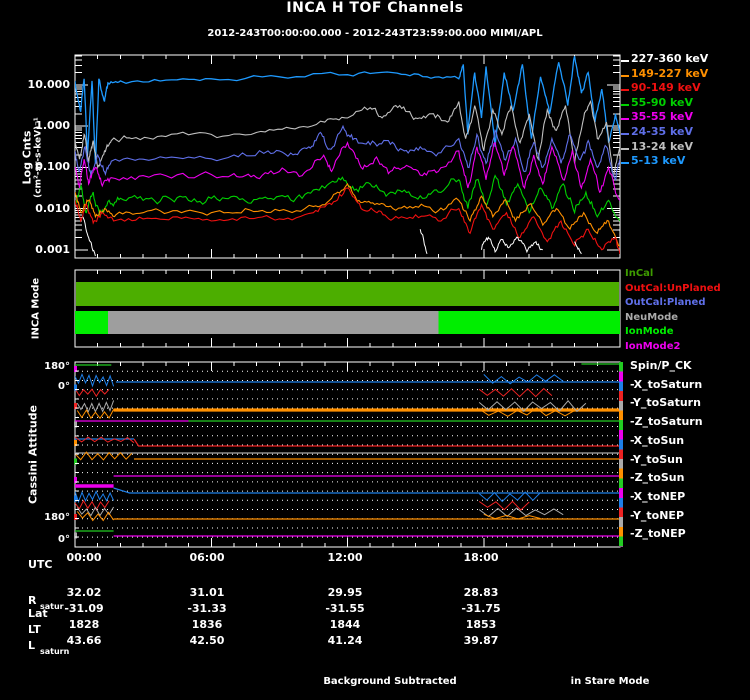 This screenshot has height=700, width=750. What do you see at coordinates (657, 478) in the screenshot?
I see `attitude-legend--Z-toSun: -Z_toSun` at bounding box center [657, 478].